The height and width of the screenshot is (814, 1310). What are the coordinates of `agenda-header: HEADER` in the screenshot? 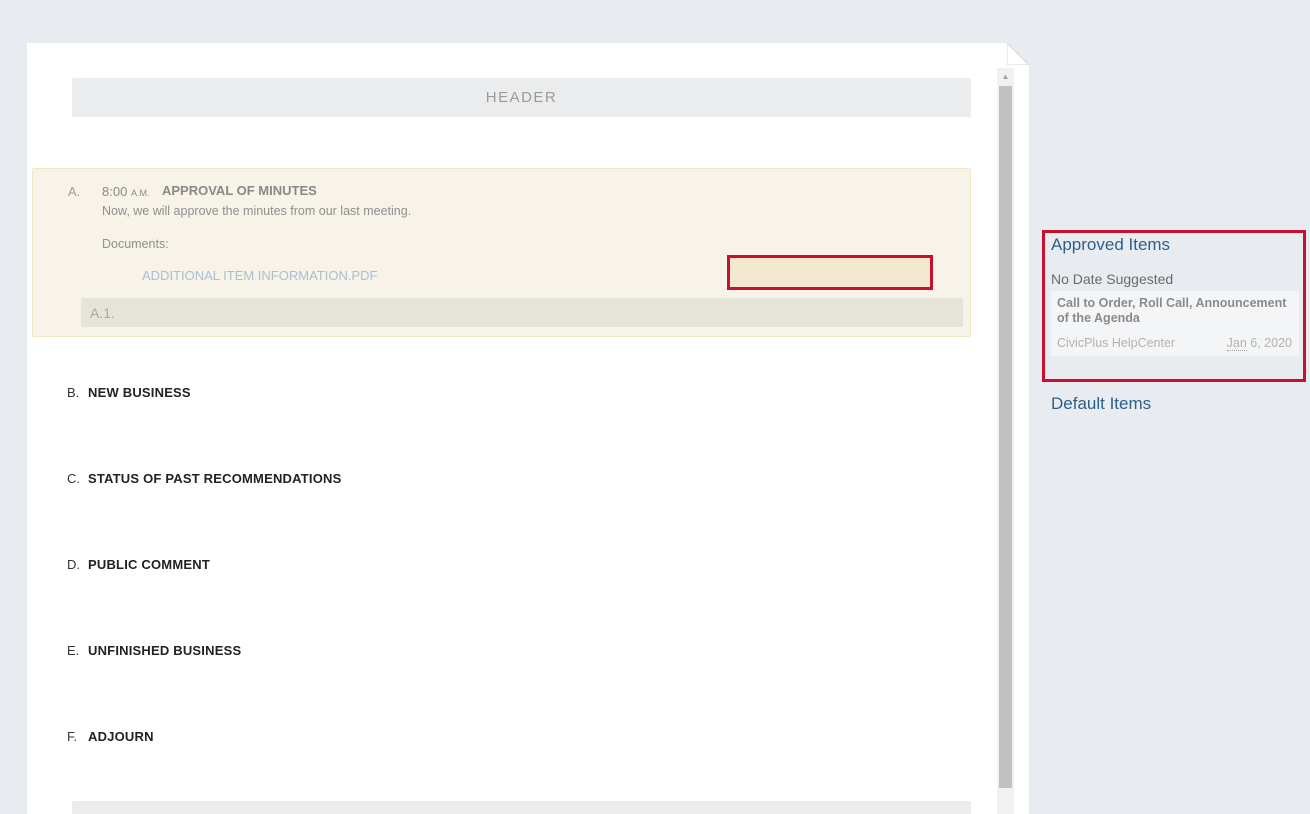 It's located at (521, 97).